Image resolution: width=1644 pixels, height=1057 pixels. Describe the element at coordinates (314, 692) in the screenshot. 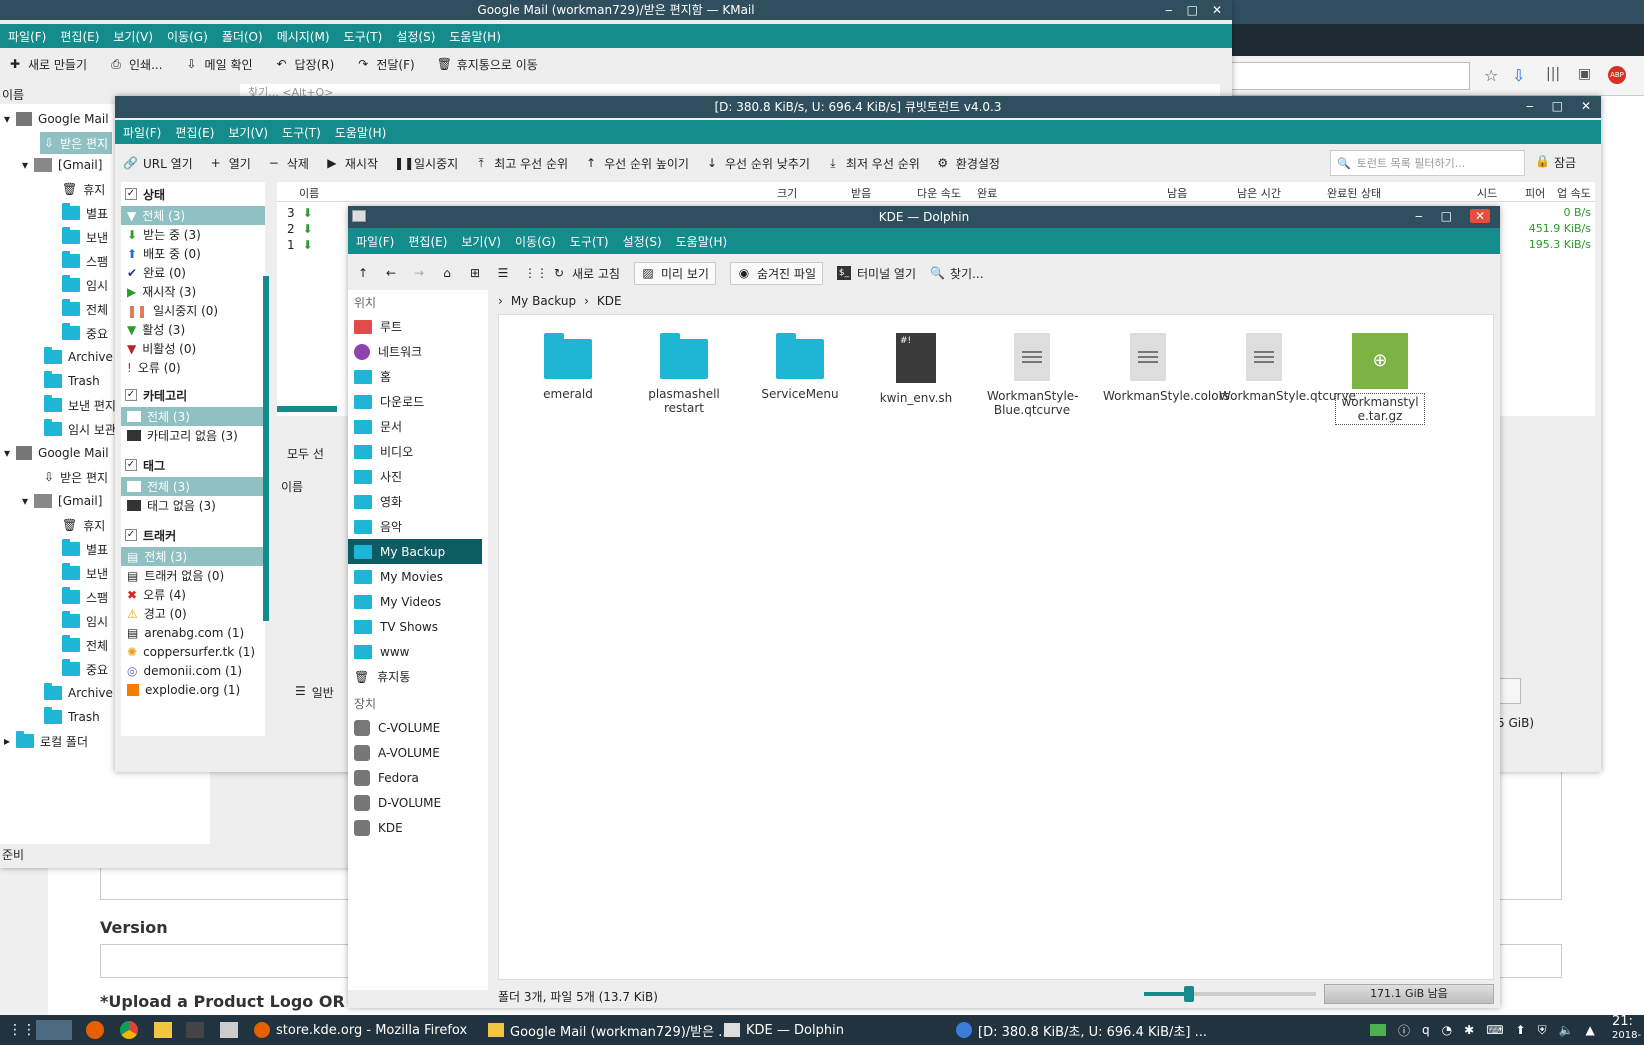

I see `general-tab: ☰ 일반` at that location.